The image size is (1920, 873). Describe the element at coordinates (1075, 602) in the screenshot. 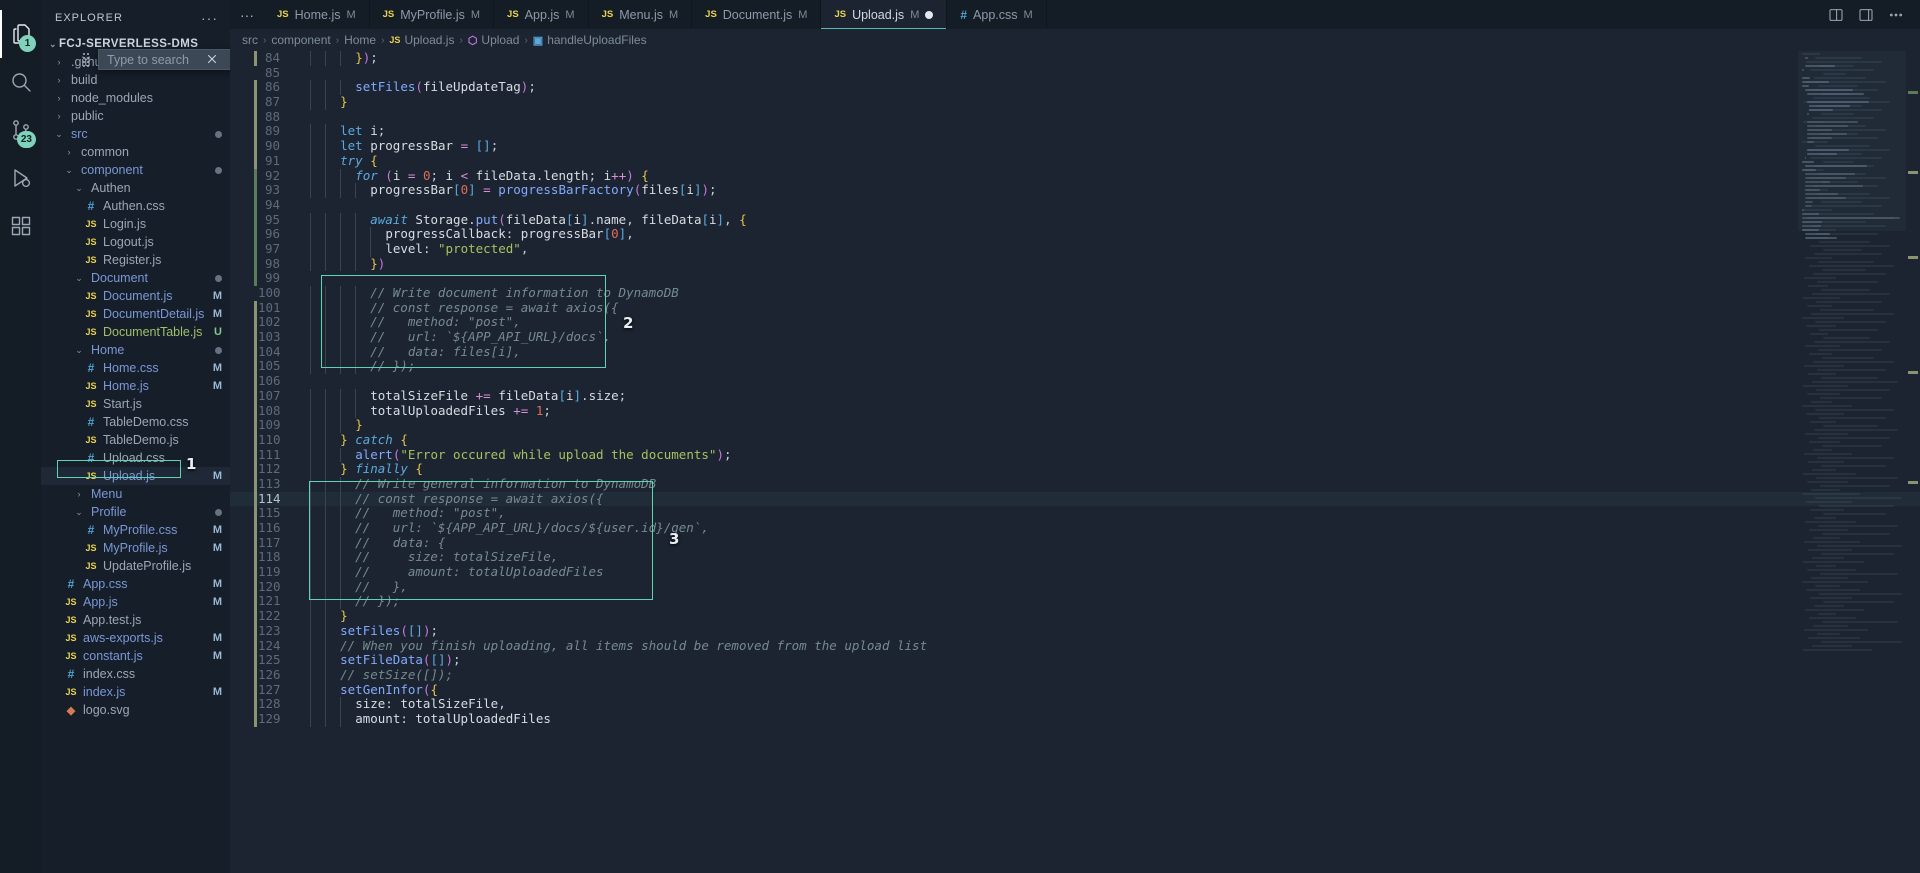

I see `code-line: 121 // });` at that location.